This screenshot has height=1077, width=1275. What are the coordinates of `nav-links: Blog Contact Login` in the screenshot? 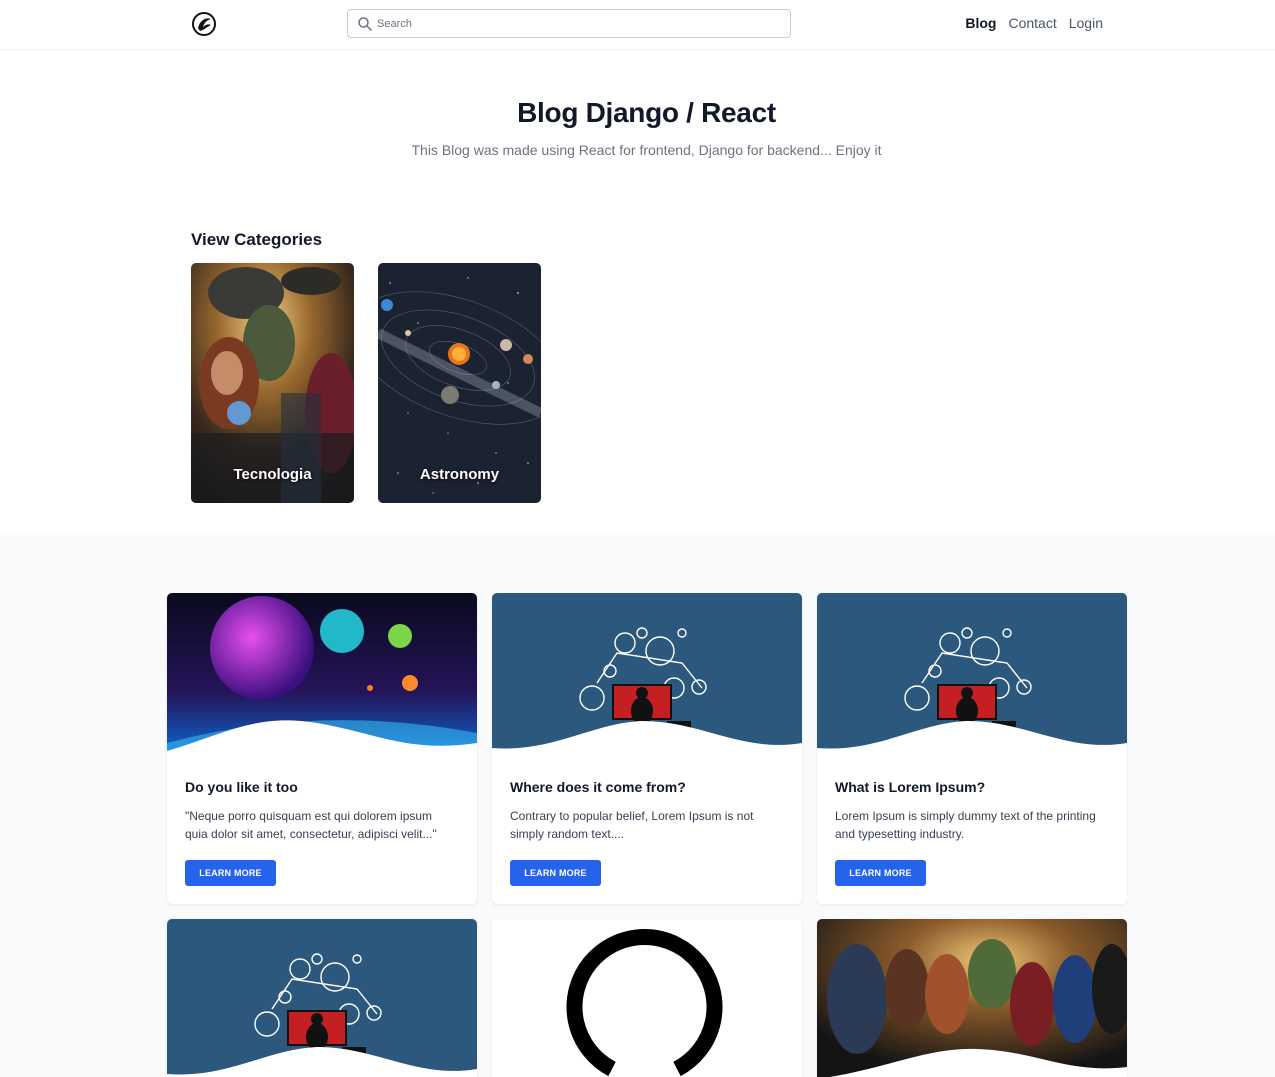 It's located at (1034, 23).